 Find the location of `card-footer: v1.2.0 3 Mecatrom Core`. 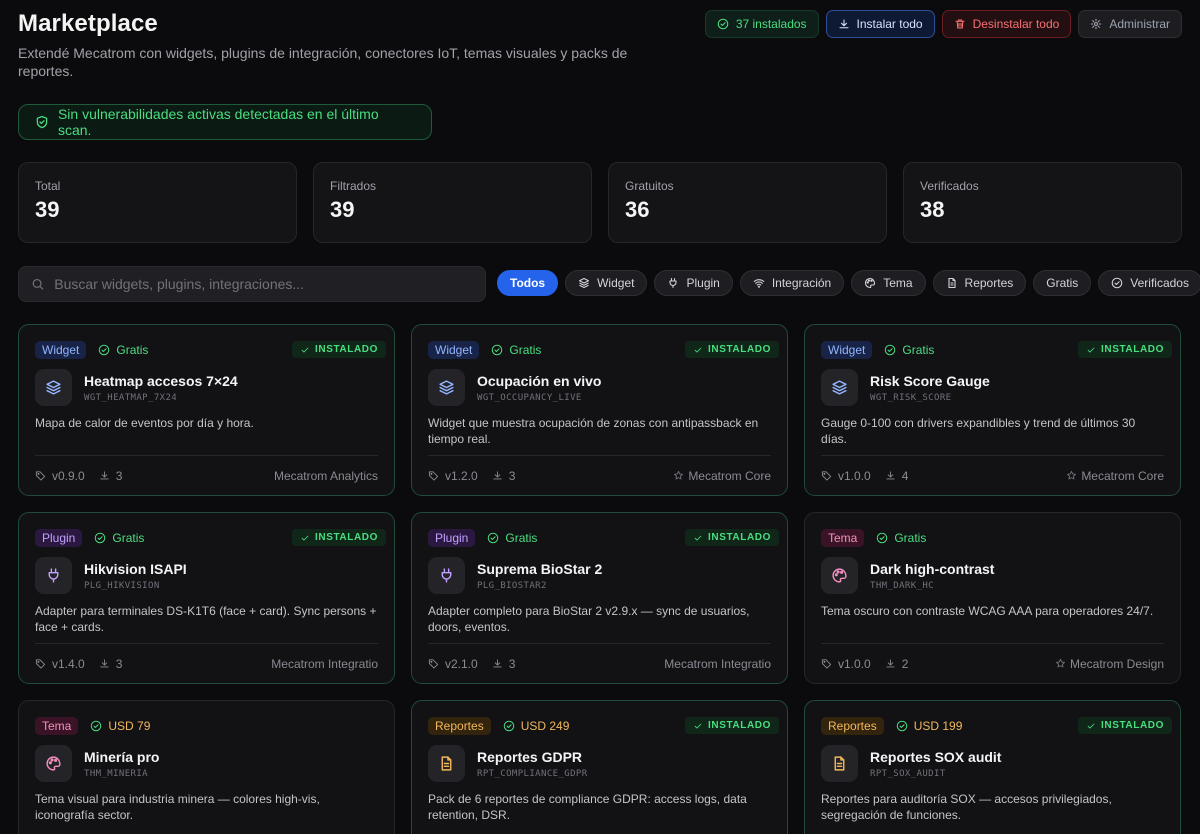

card-footer: v1.2.0 3 Mecatrom Core is located at coordinates (599, 475).